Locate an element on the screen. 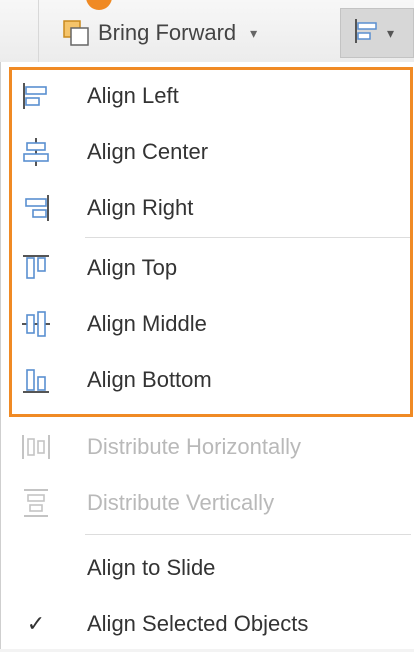 The height and width of the screenshot is (652, 414). menu-item-align-selected-objects: ✓ Align Selected Objects is located at coordinates (213, 624).